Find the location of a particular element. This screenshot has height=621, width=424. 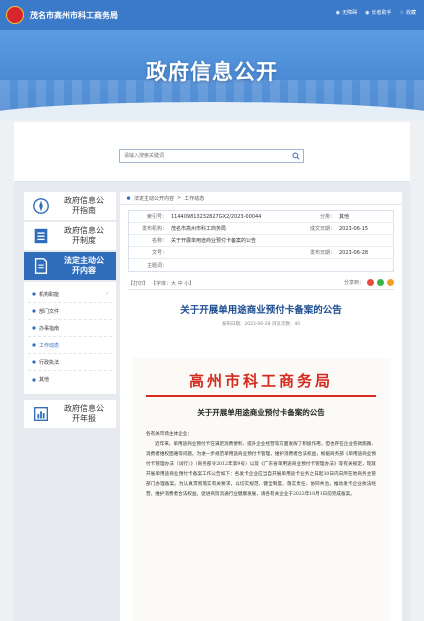

elder-assist-link: ◉ 长者助手 is located at coordinates (378, 13).